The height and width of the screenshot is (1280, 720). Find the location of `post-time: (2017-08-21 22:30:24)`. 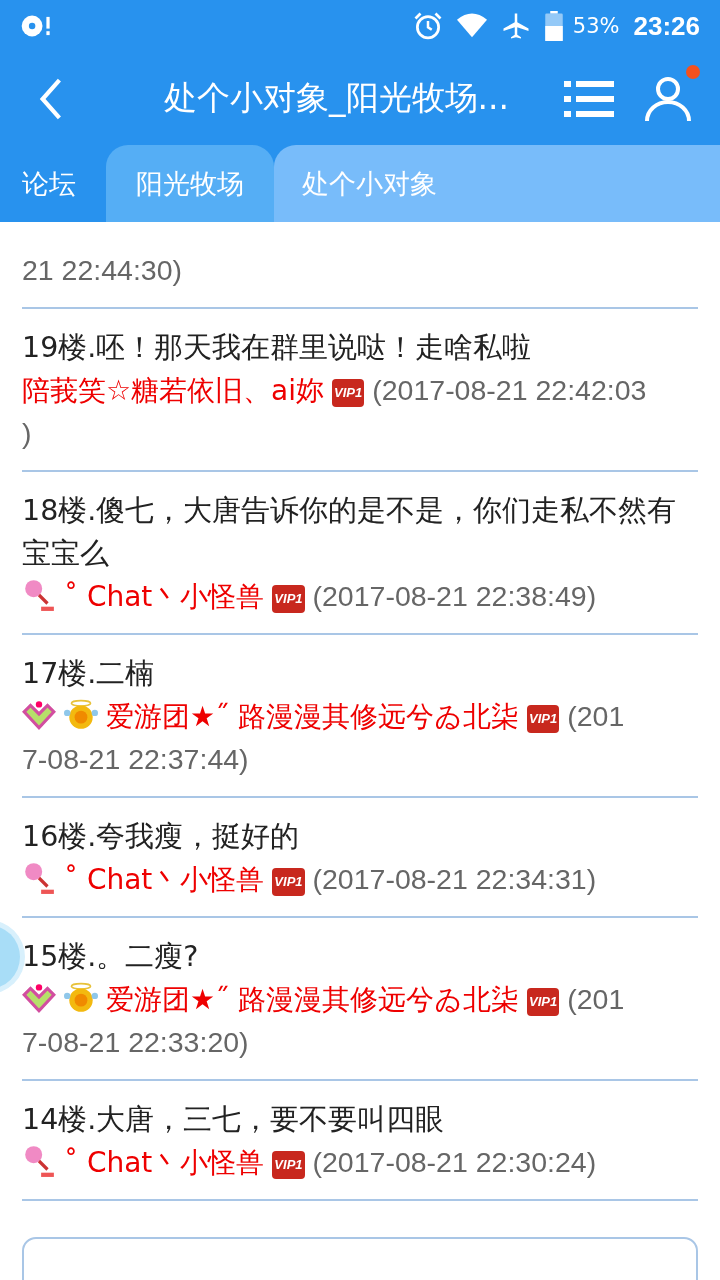

post-time: (2017-08-21 22:30:24) is located at coordinates (454, 1162).